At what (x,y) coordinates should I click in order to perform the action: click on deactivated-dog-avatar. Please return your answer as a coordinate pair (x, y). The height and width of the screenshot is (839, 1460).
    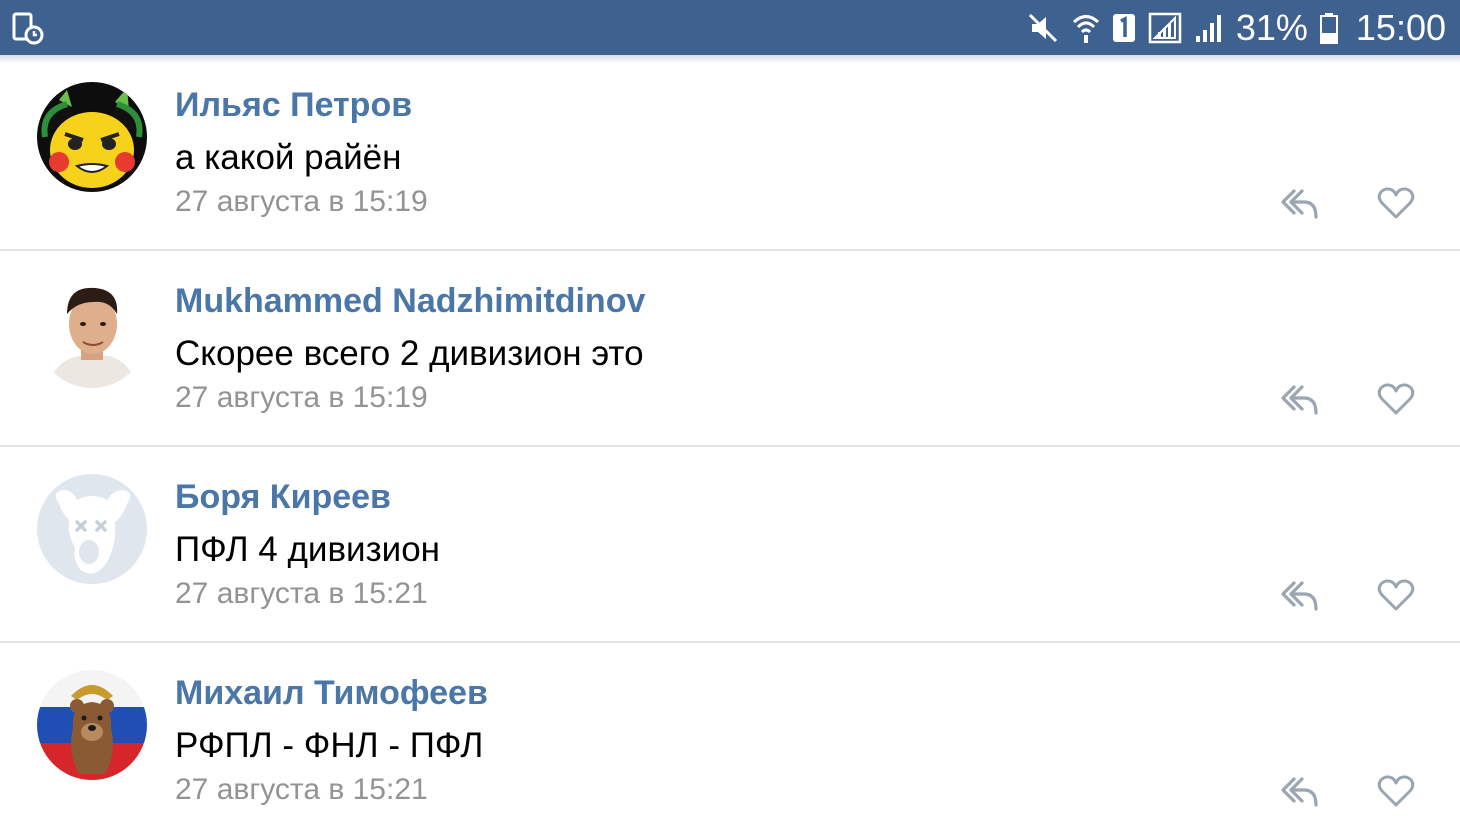
    Looking at the image, I should click on (92, 529).